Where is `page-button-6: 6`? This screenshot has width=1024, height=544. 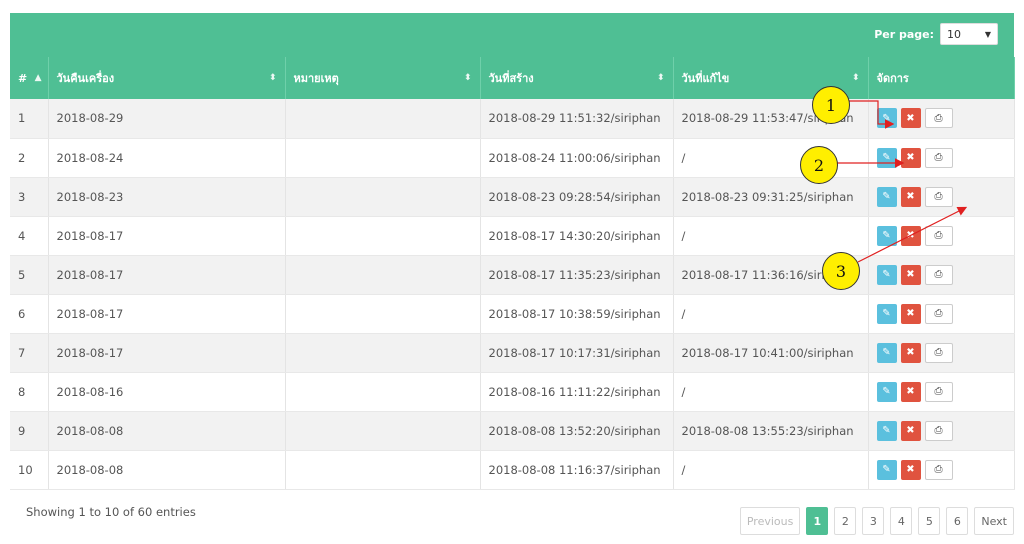 page-button-6: 6 is located at coordinates (957, 521).